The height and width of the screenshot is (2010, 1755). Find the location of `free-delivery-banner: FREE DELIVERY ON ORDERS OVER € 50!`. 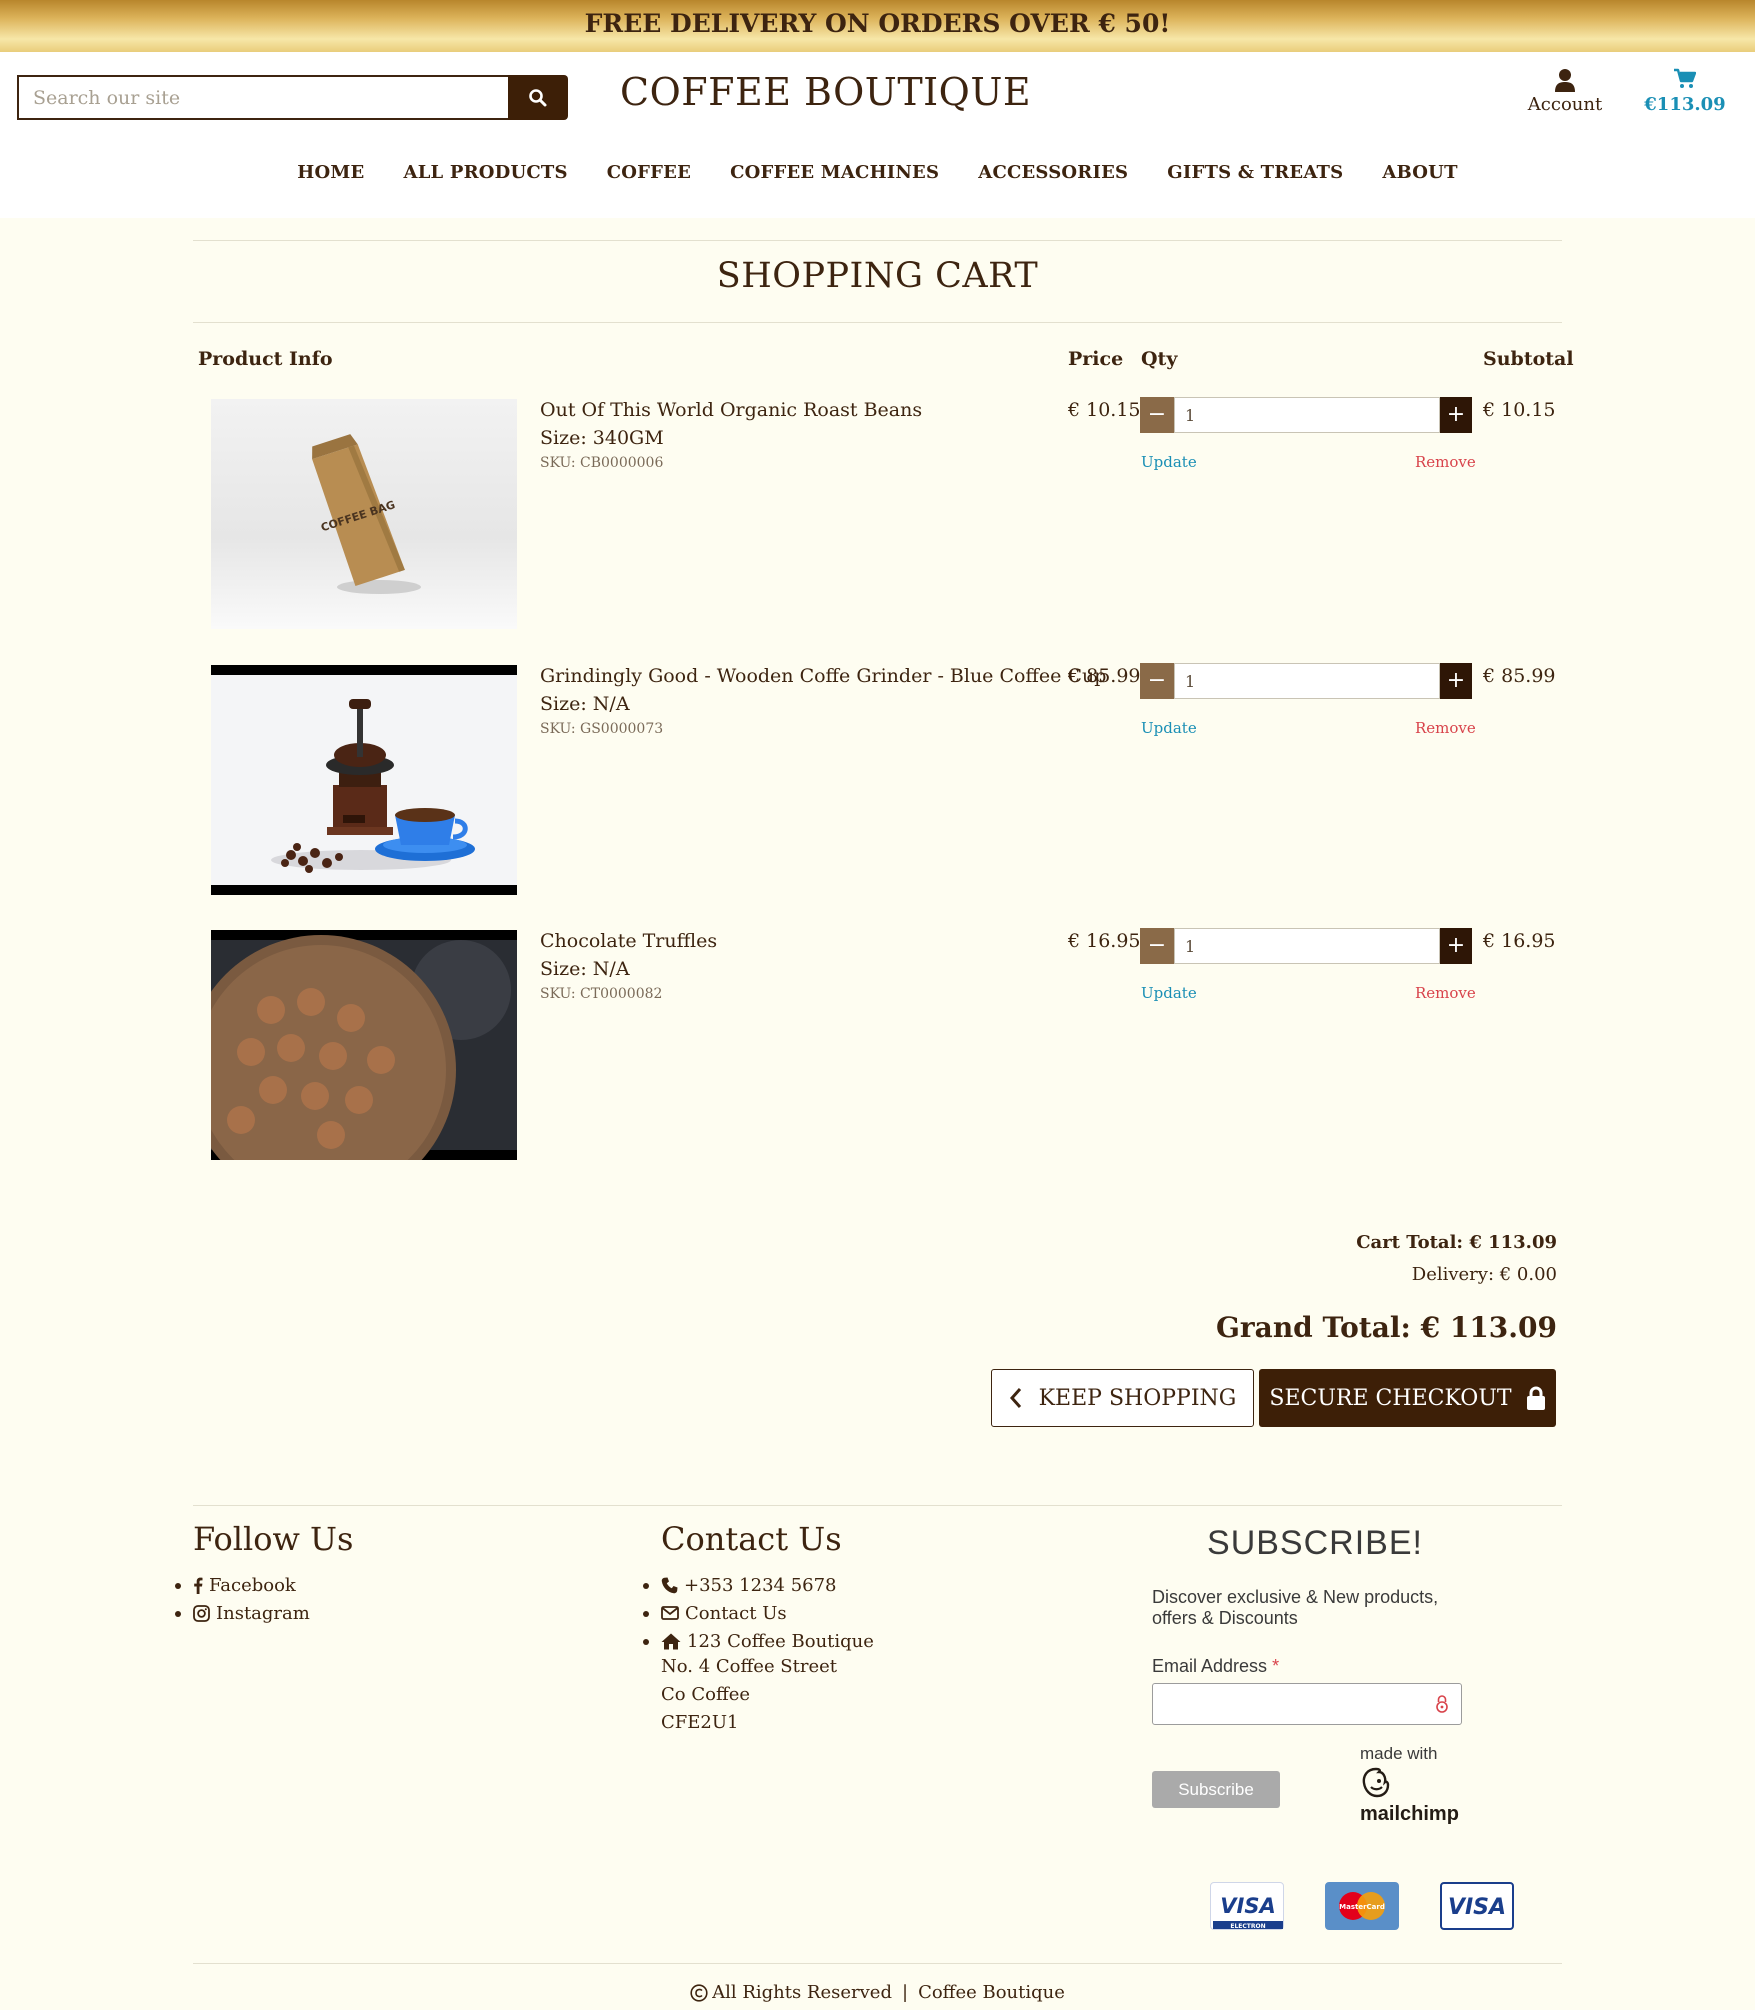

free-delivery-banner: FREE DELIVERY ON ORDERS OVER € 50! is located at coordinates (877, 26).